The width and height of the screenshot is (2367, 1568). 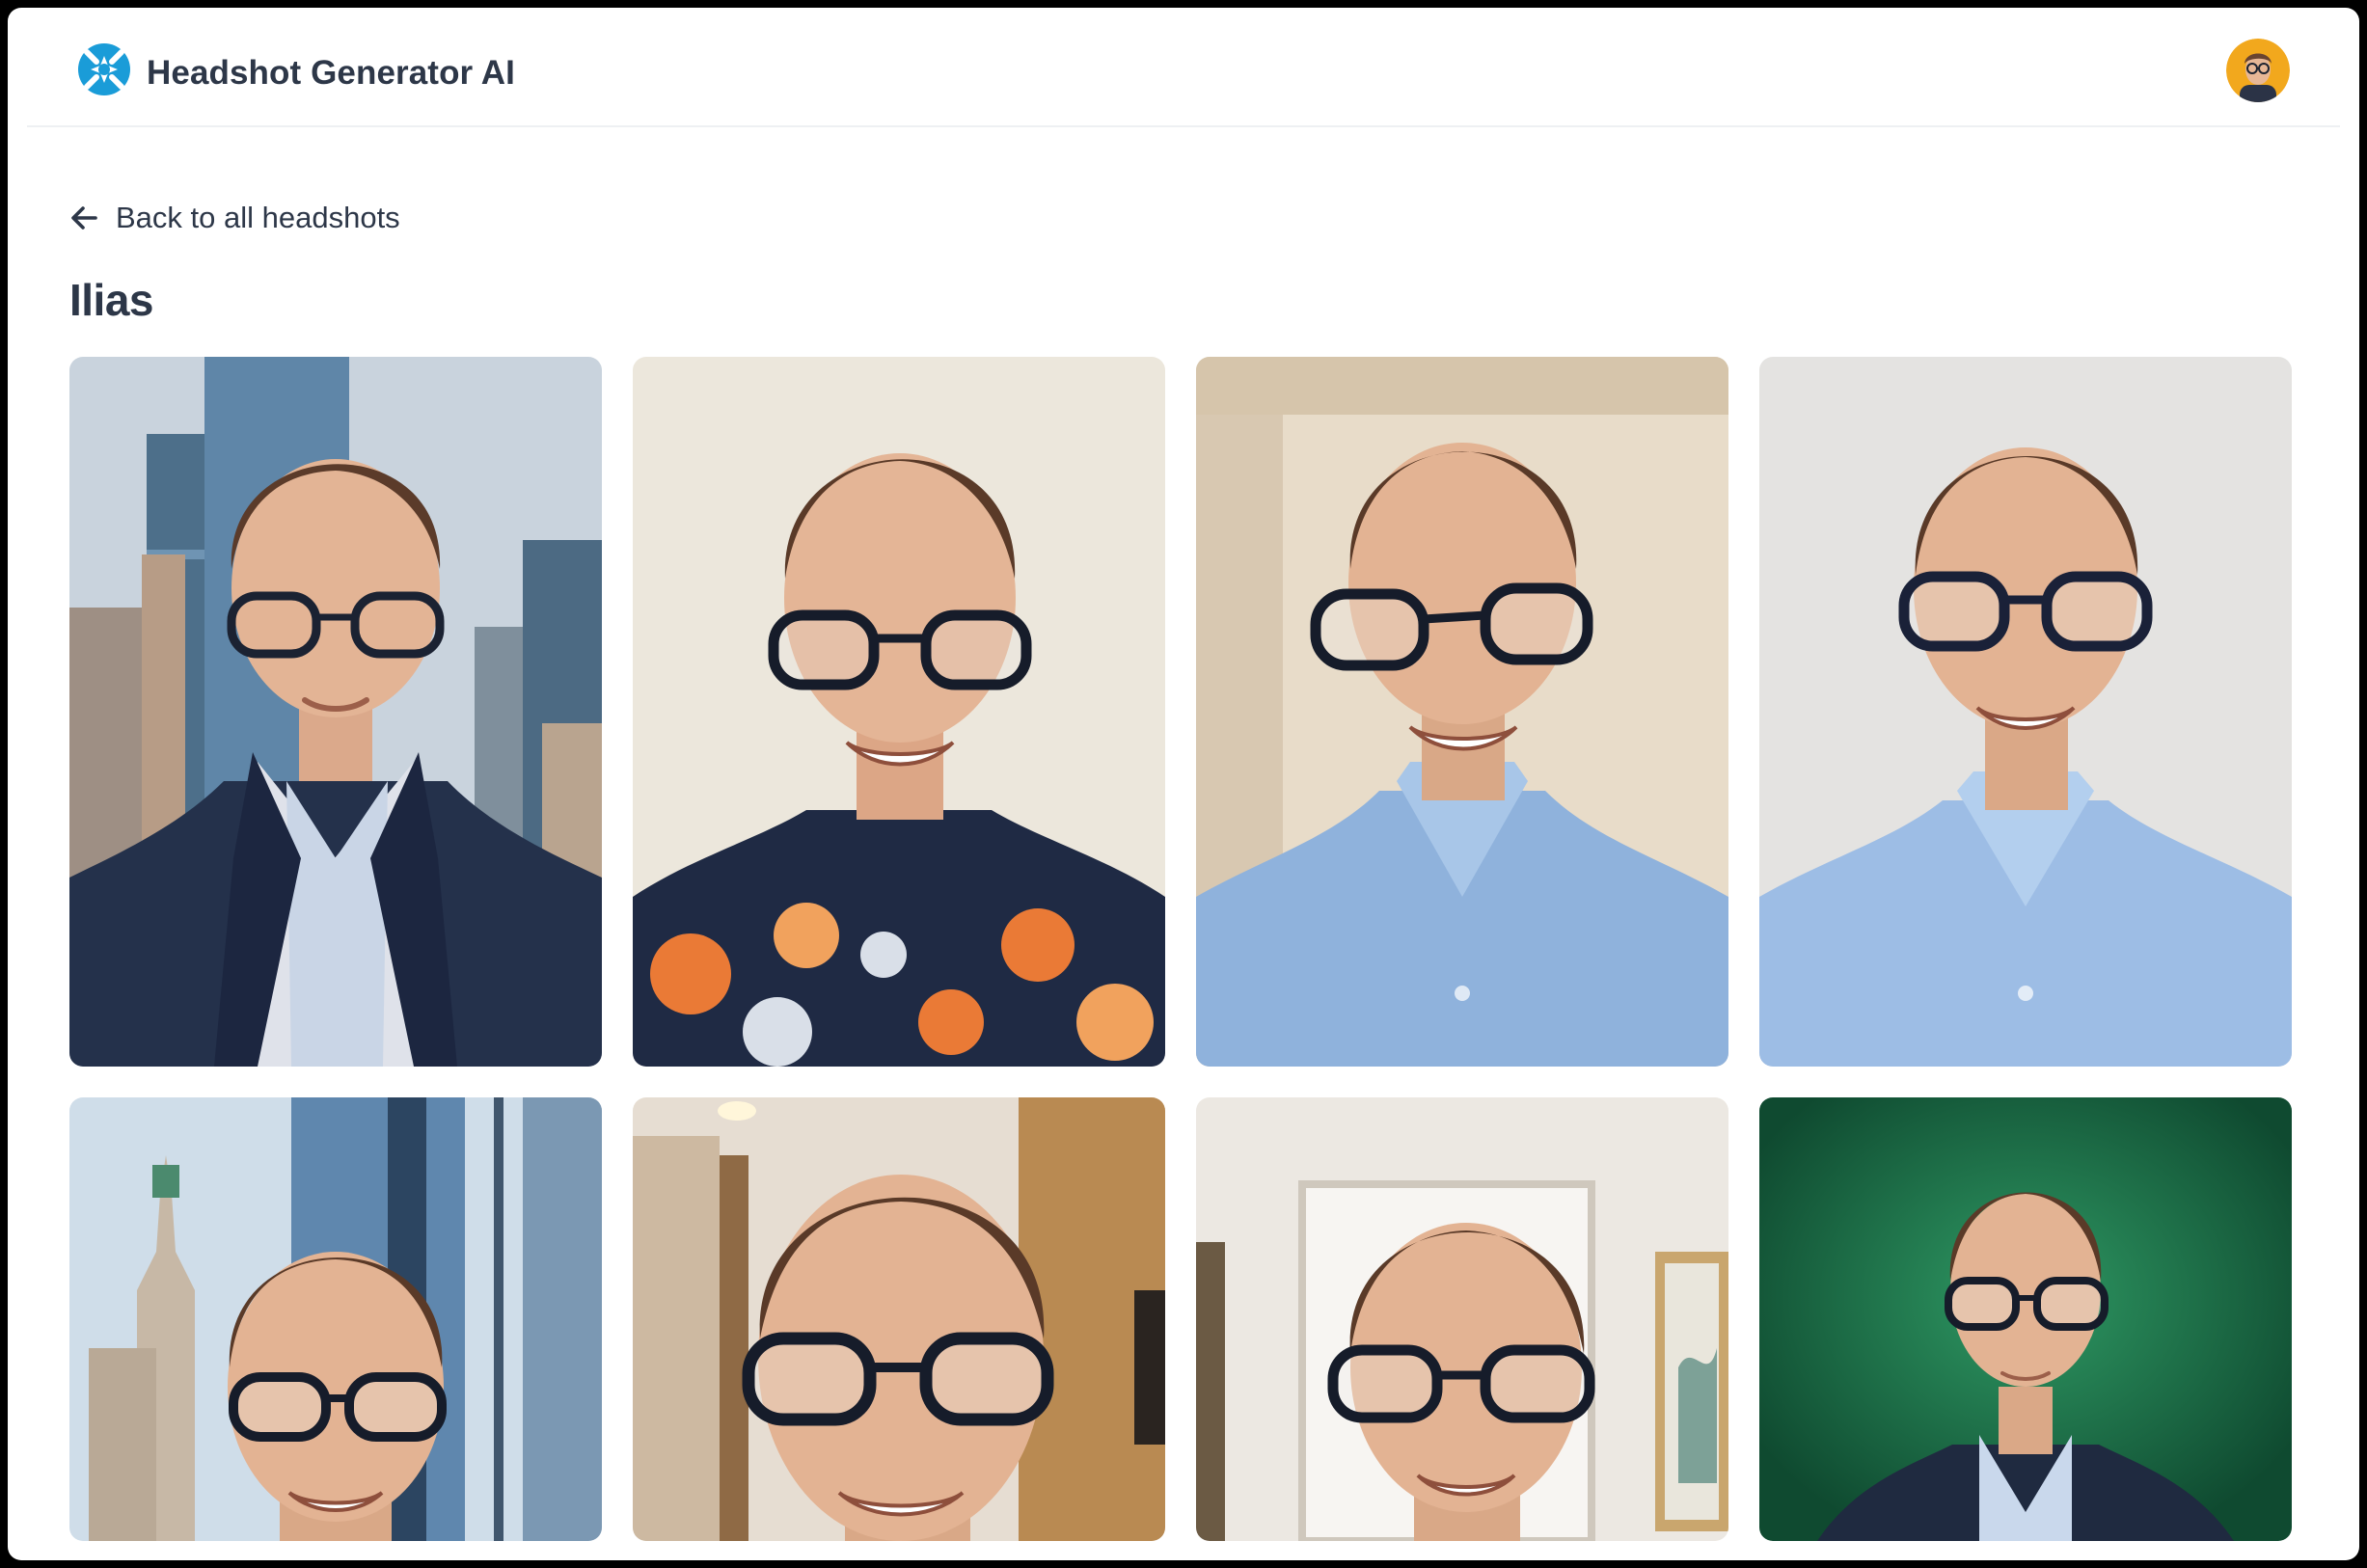 I want to click on user-avatar, so click(x=2258, y=70).